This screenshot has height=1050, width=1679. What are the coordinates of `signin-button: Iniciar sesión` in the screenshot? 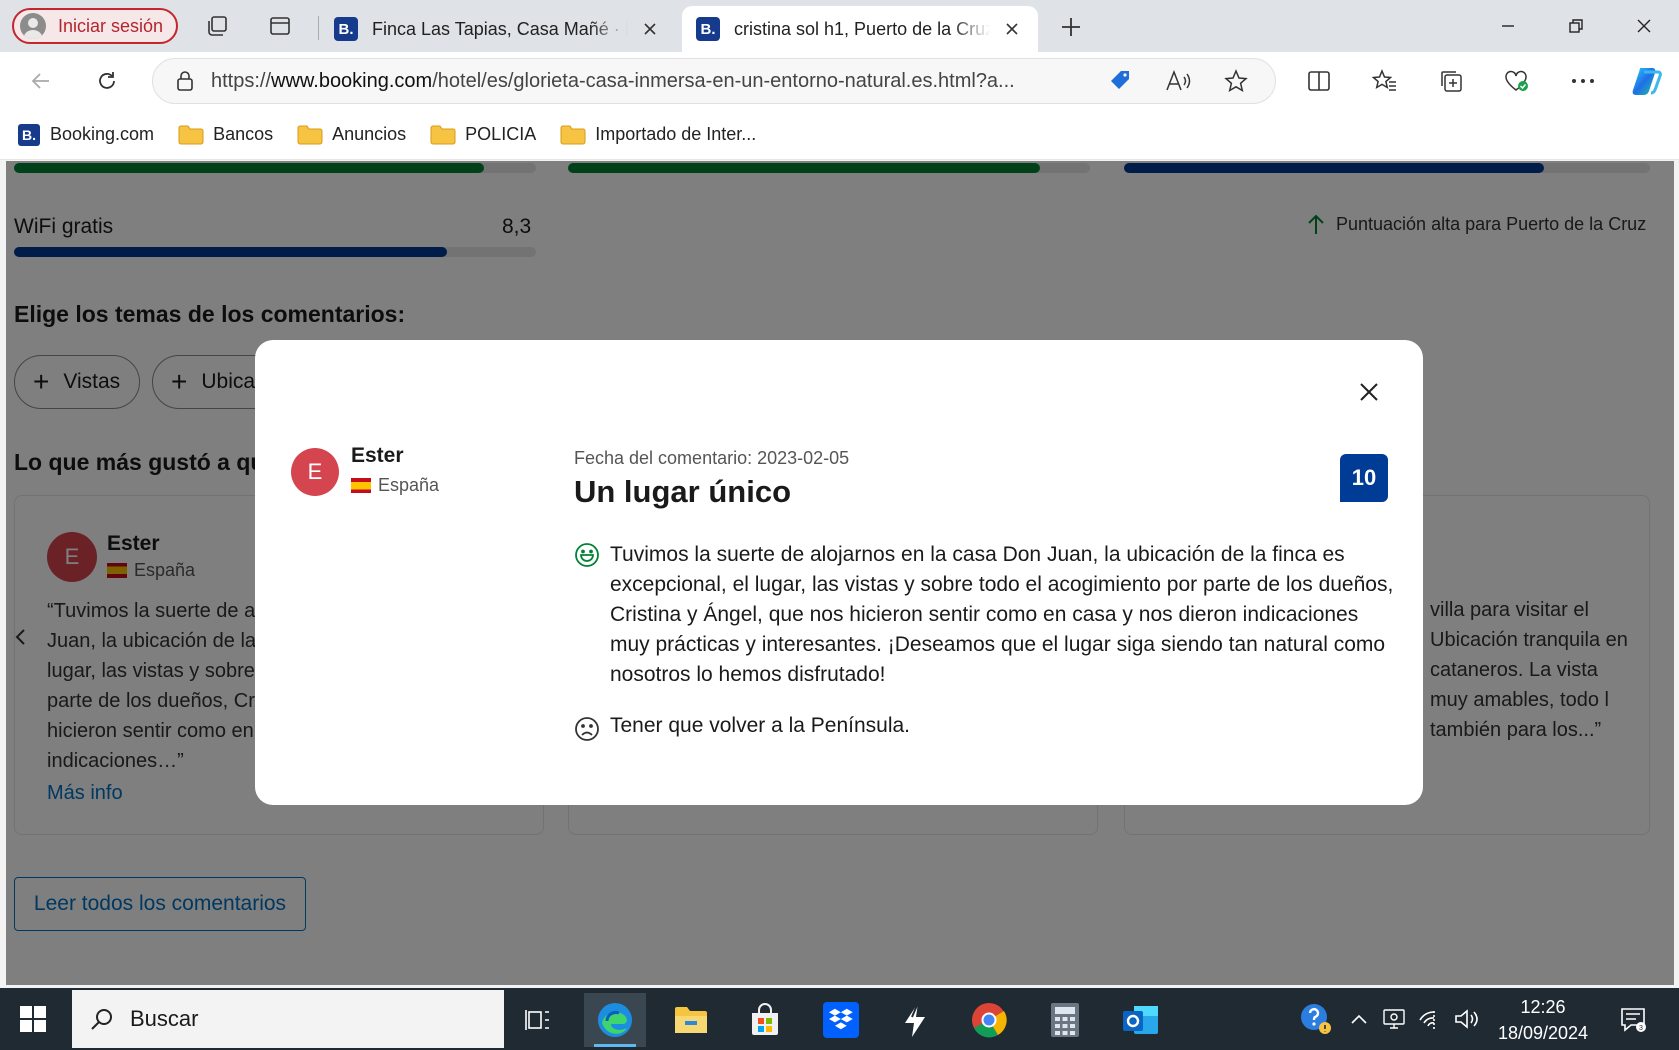 It's located at (95, 26).